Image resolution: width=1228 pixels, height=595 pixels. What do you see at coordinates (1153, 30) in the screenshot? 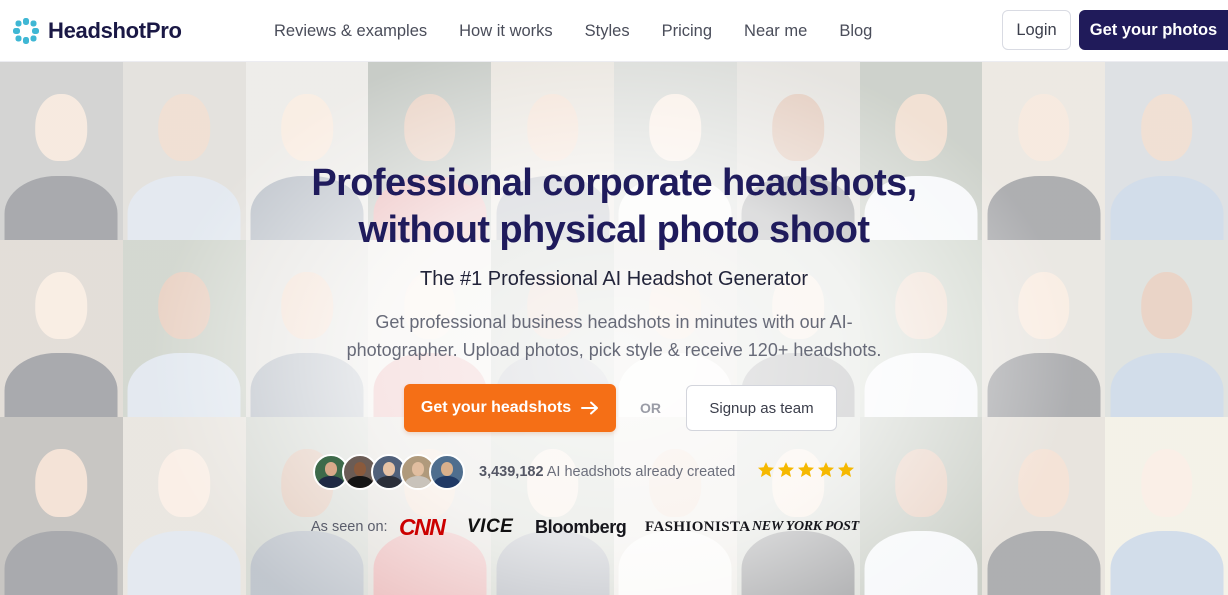
I see `get-your-photos-button: Get your photos` at bounding box center [1153, 30].